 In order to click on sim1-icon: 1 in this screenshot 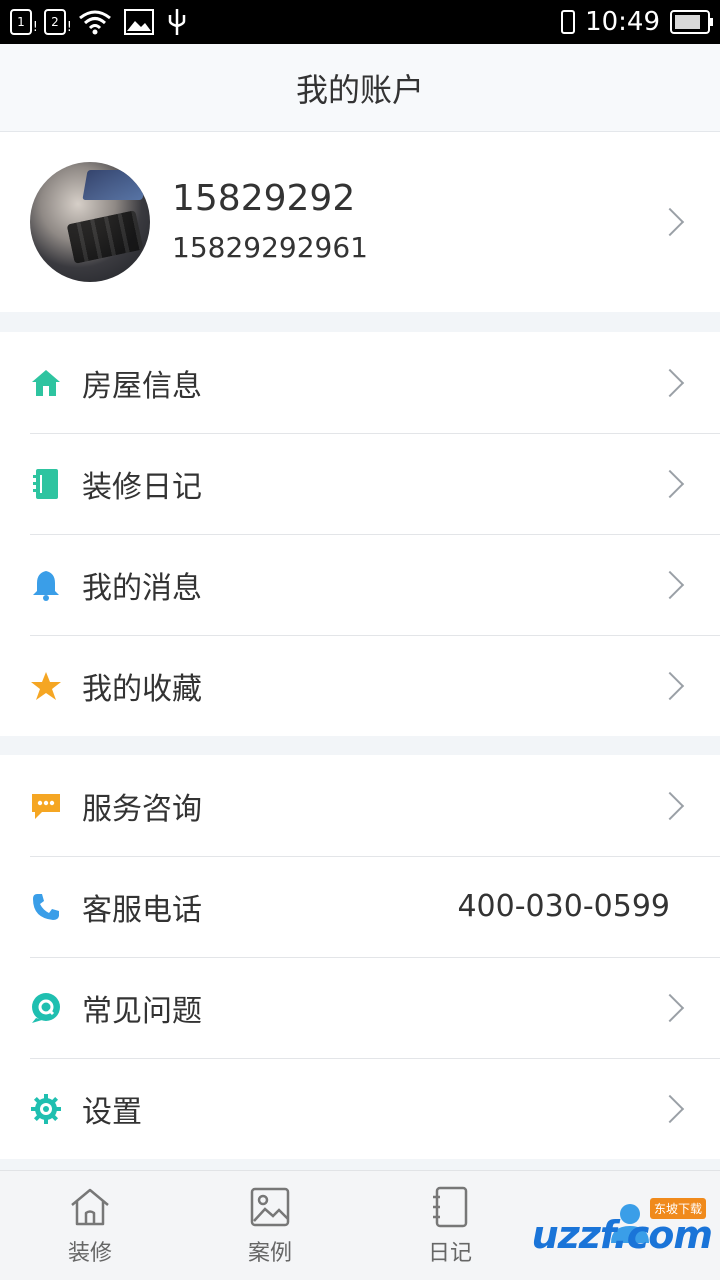, I will do `click(24, 22)`.